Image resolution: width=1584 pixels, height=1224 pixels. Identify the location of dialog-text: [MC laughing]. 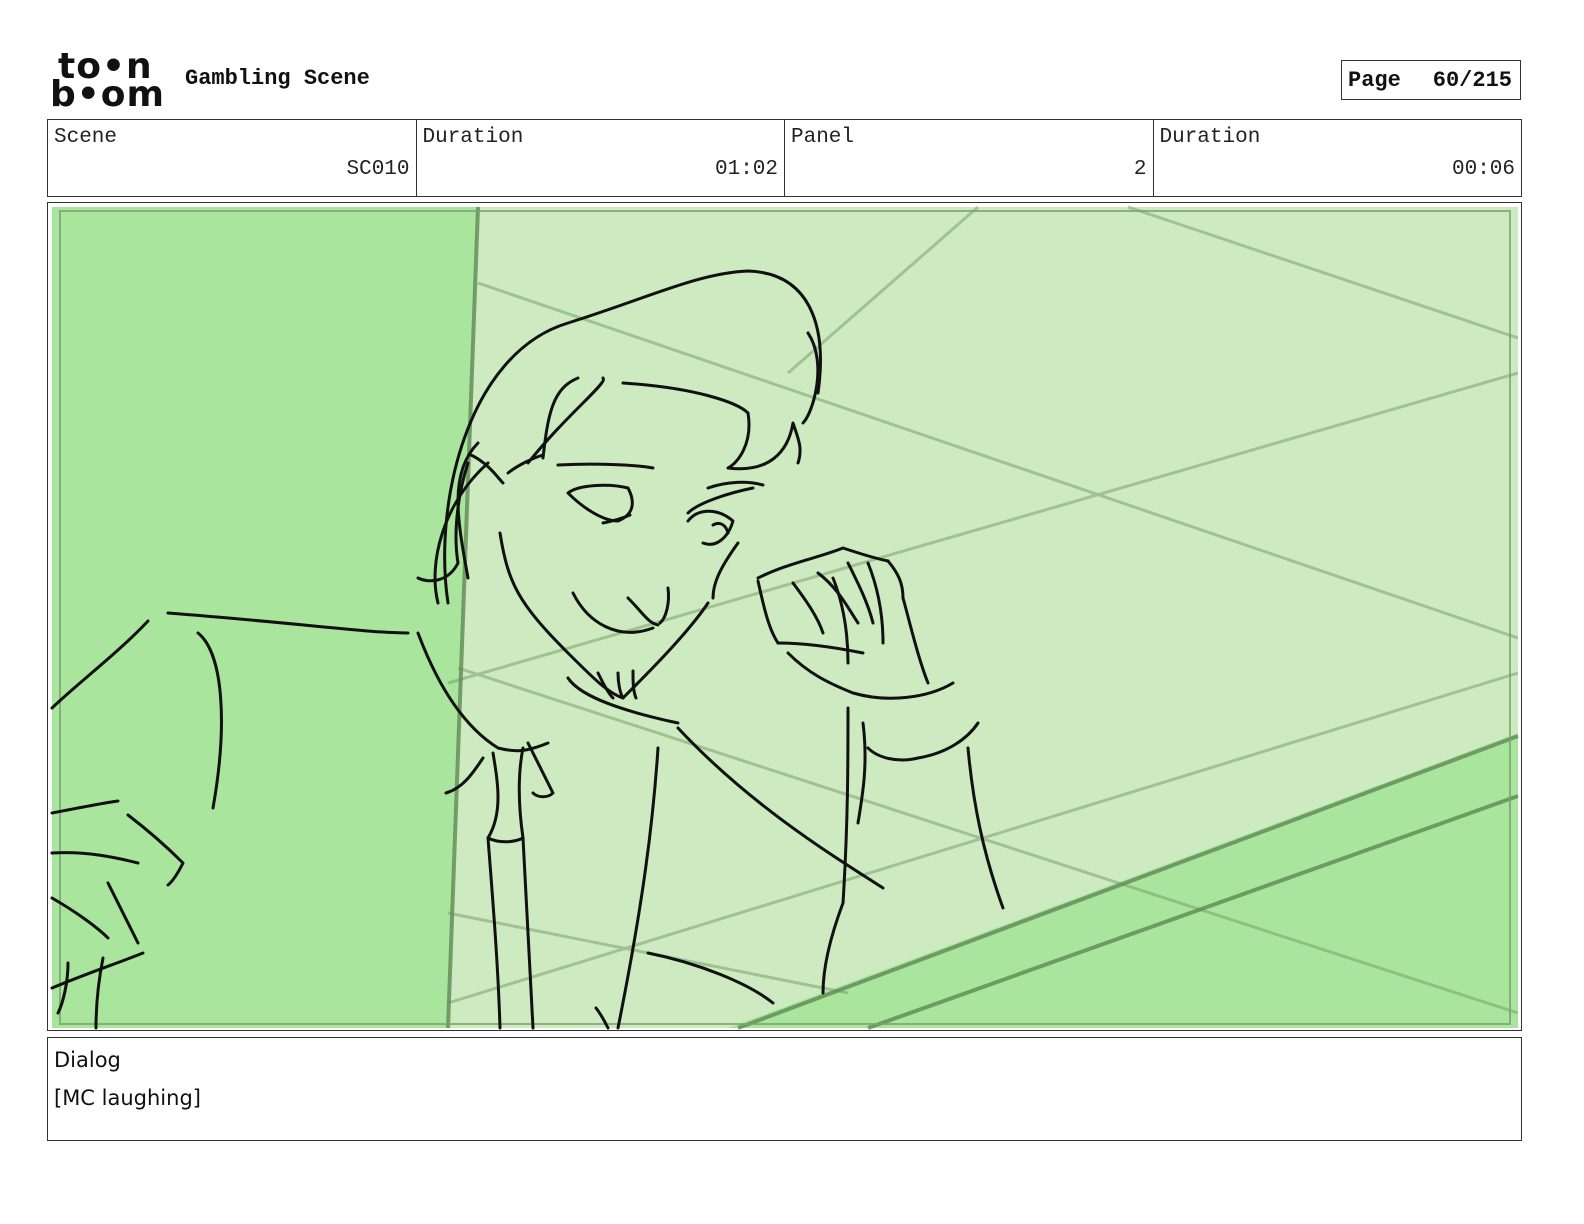
(127, 1098).